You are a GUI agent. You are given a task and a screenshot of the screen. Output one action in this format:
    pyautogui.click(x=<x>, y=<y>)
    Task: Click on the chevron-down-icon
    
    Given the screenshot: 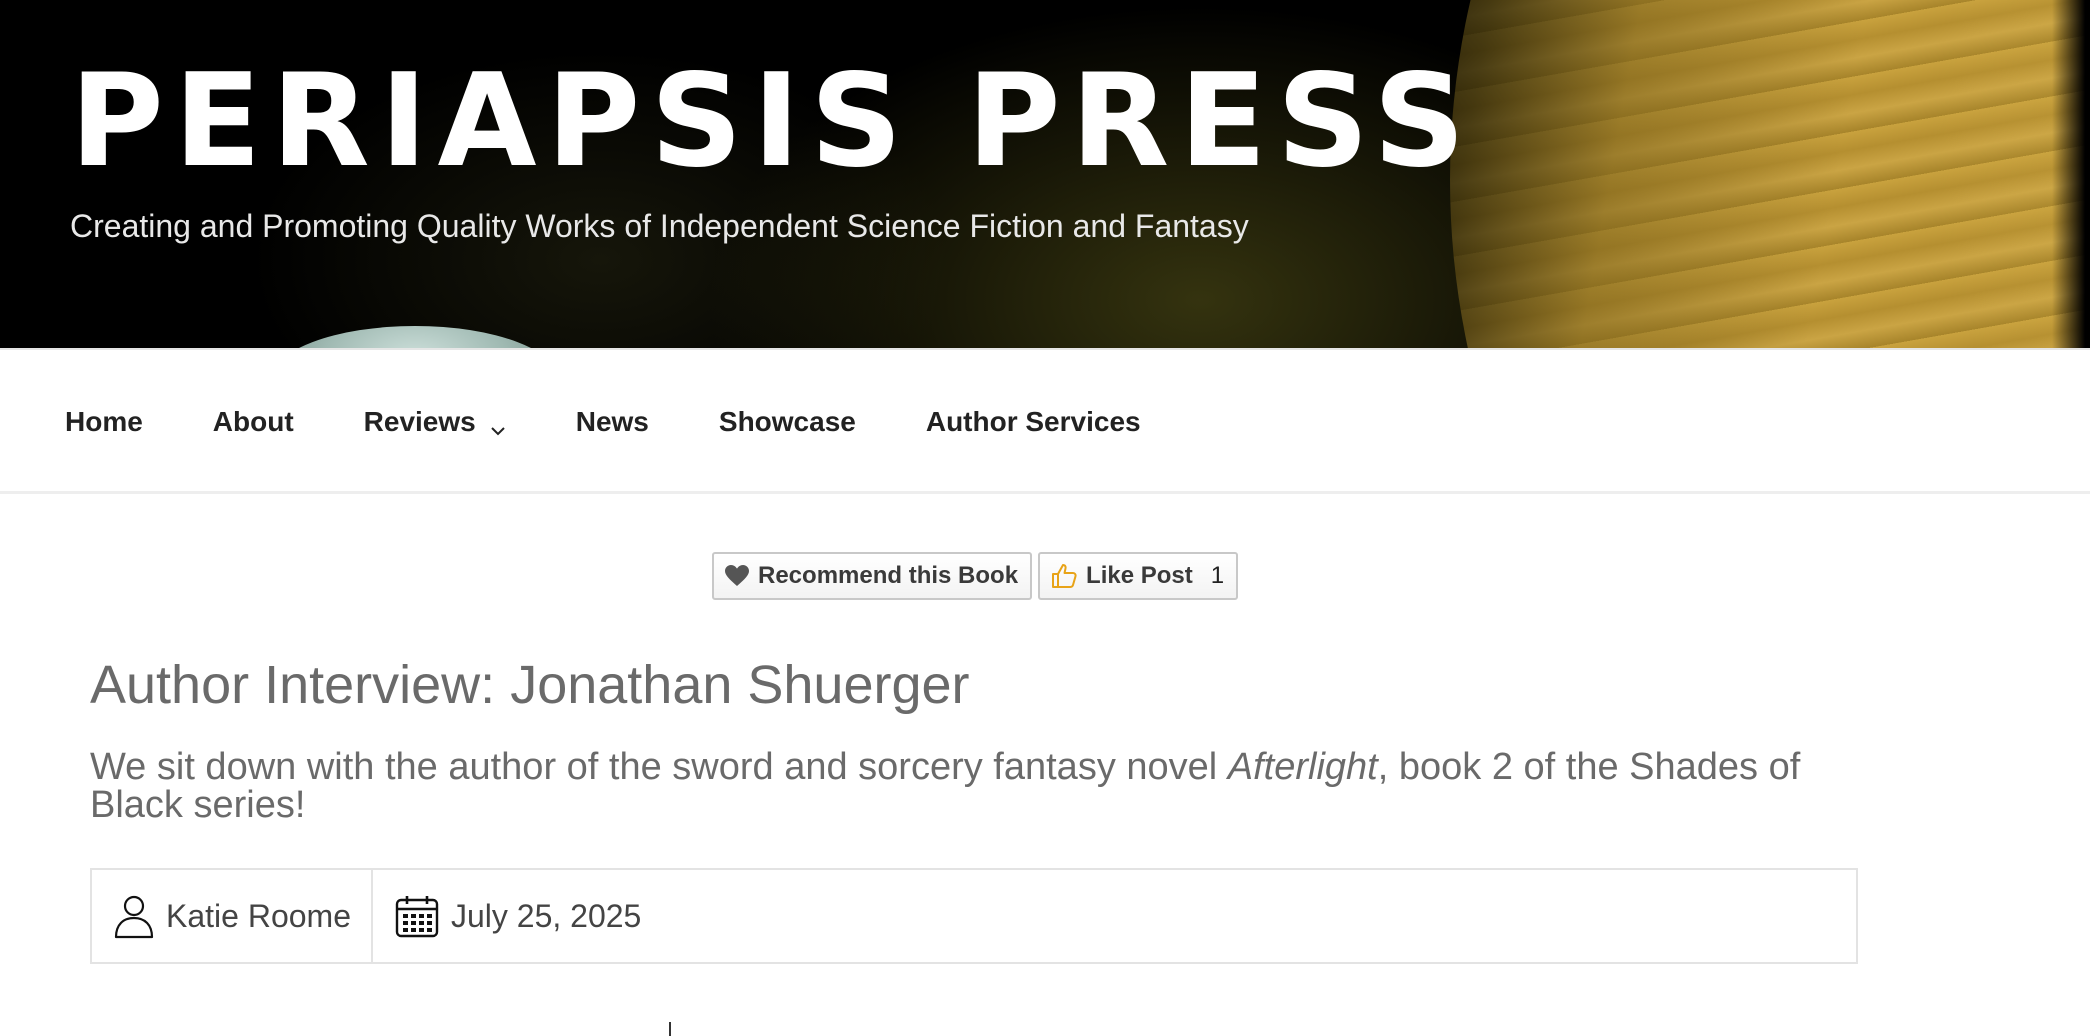 What is the action you would take?
    pyautogui.click(x=498, y=425)
    